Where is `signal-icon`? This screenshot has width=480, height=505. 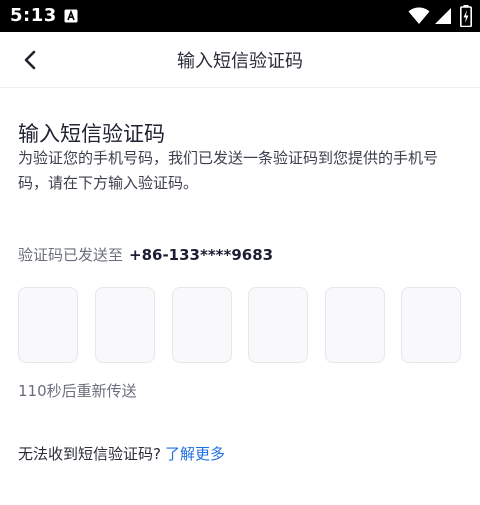 signal-icon is located at coordinates (443, 16).